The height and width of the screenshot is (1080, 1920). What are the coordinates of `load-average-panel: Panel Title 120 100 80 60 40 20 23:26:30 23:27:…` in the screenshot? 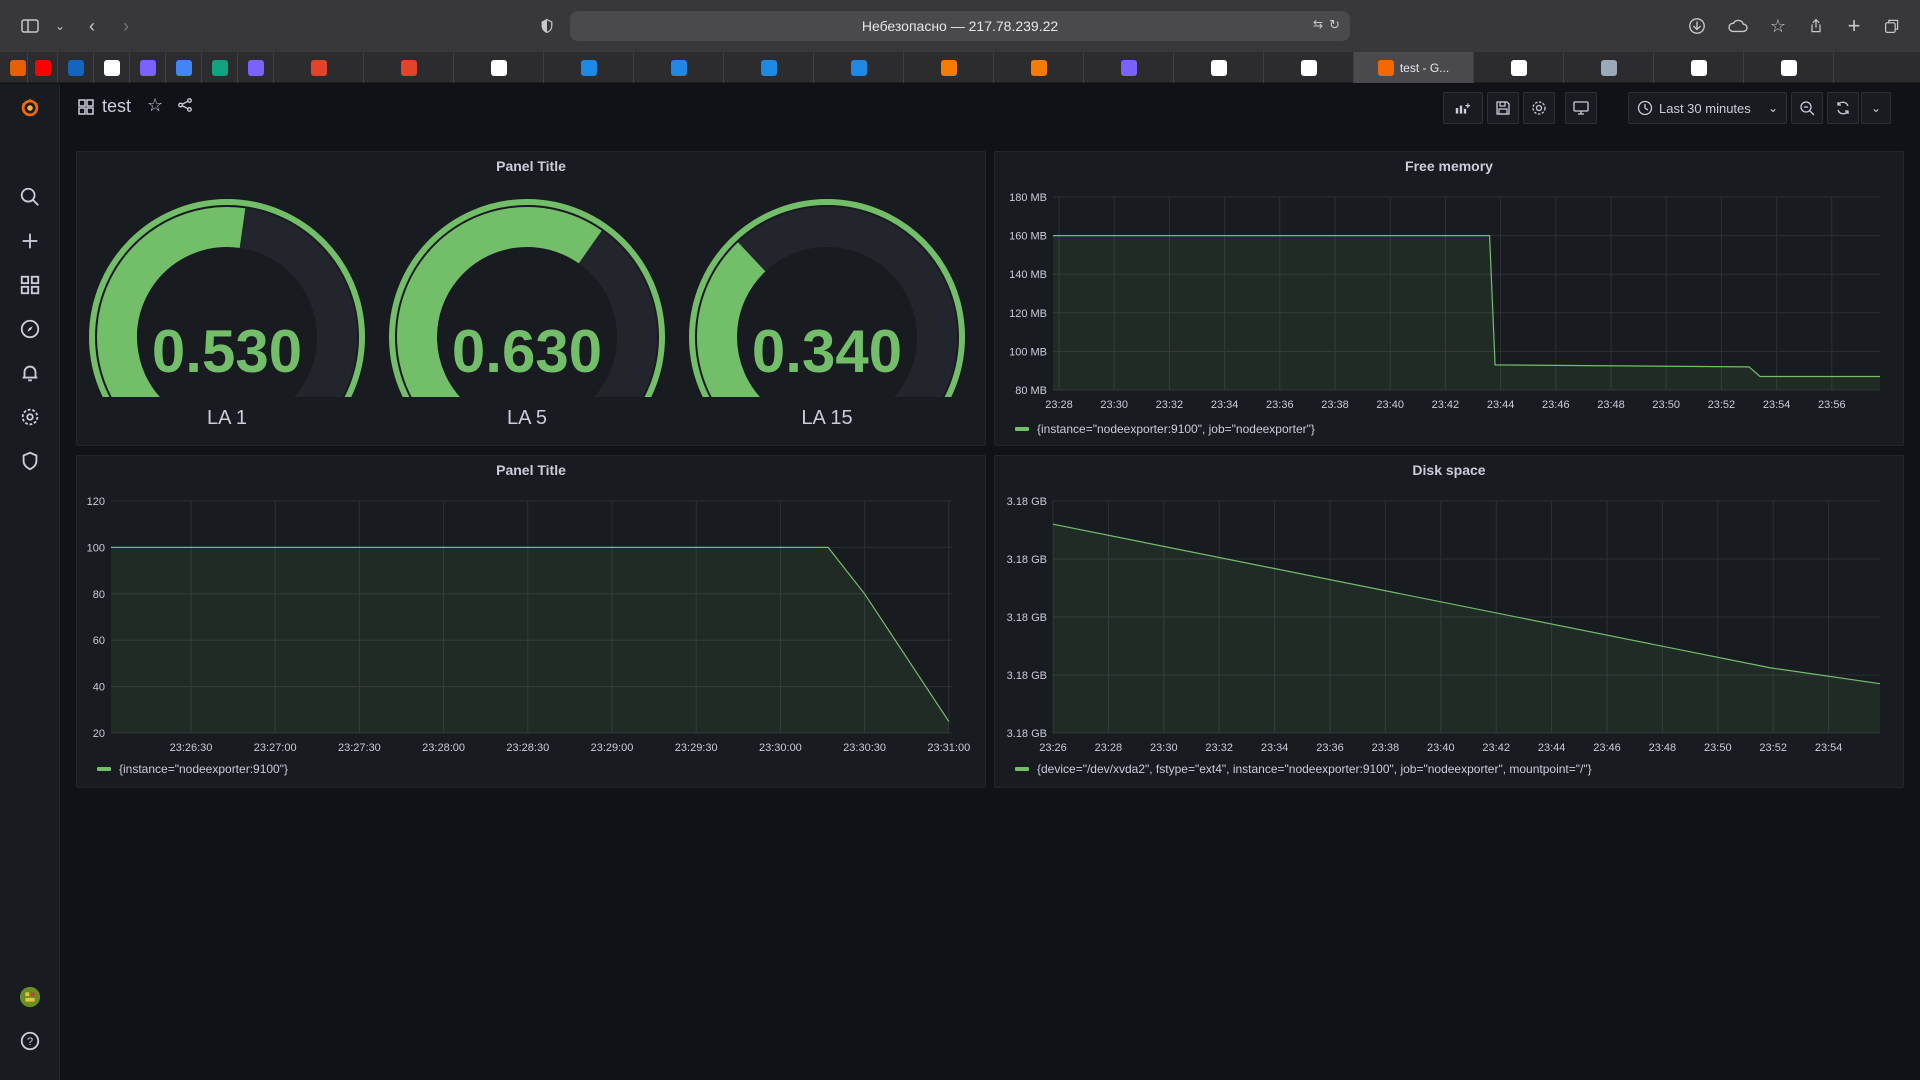 It's located at (531, 621).